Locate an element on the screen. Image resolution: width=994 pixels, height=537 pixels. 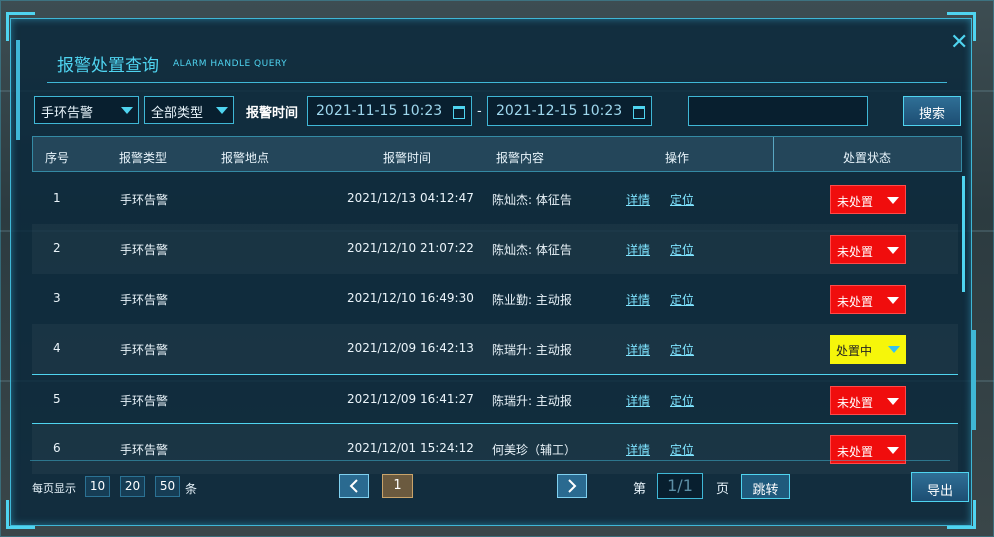
header-location: 报警地点 is located at coordinates (245, 158).